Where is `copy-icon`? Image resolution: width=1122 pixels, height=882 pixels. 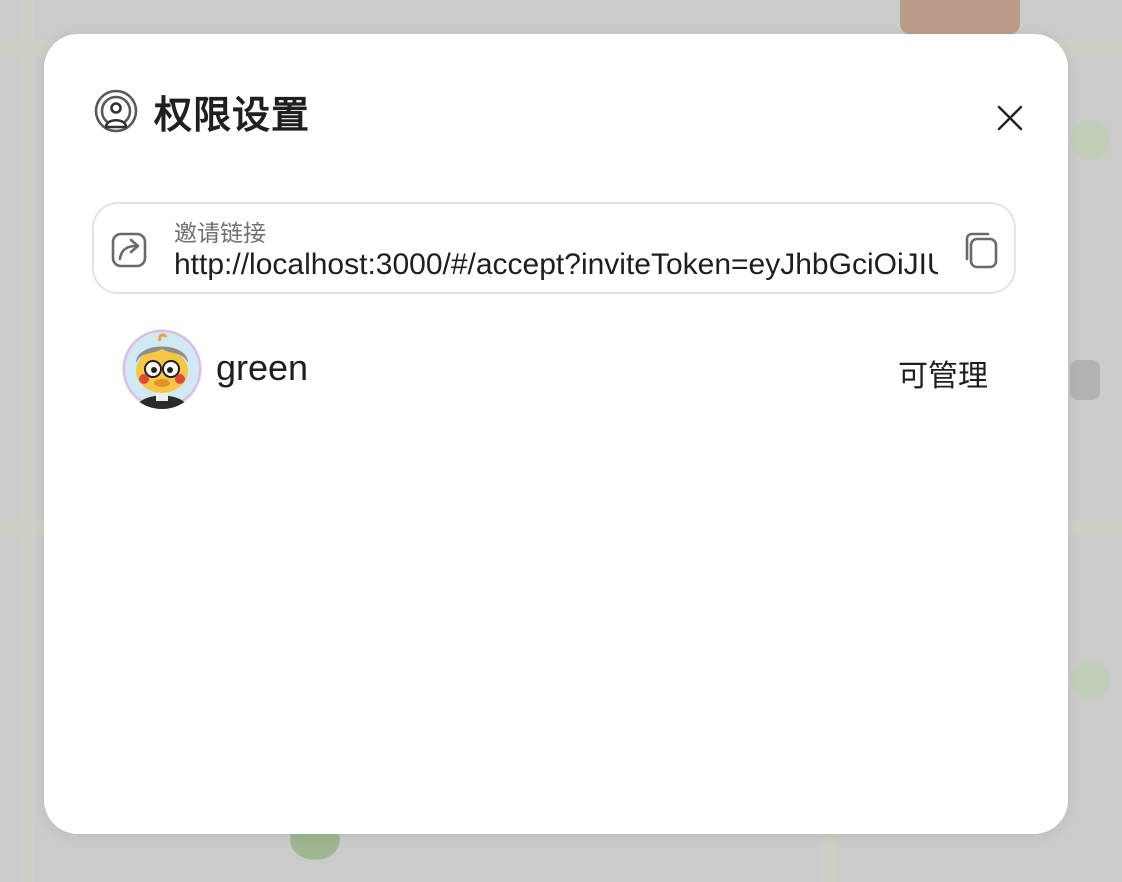
copy-icon is located at coordinates (981, 250).